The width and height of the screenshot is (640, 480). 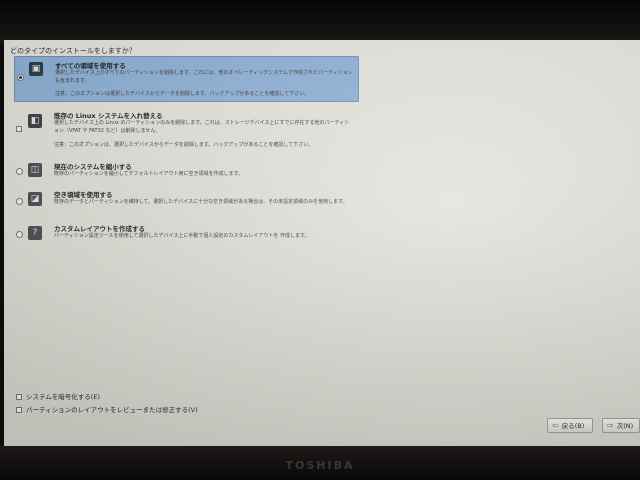 I want to click on drive-full-icon: ▣, so click(x=36, y=69).